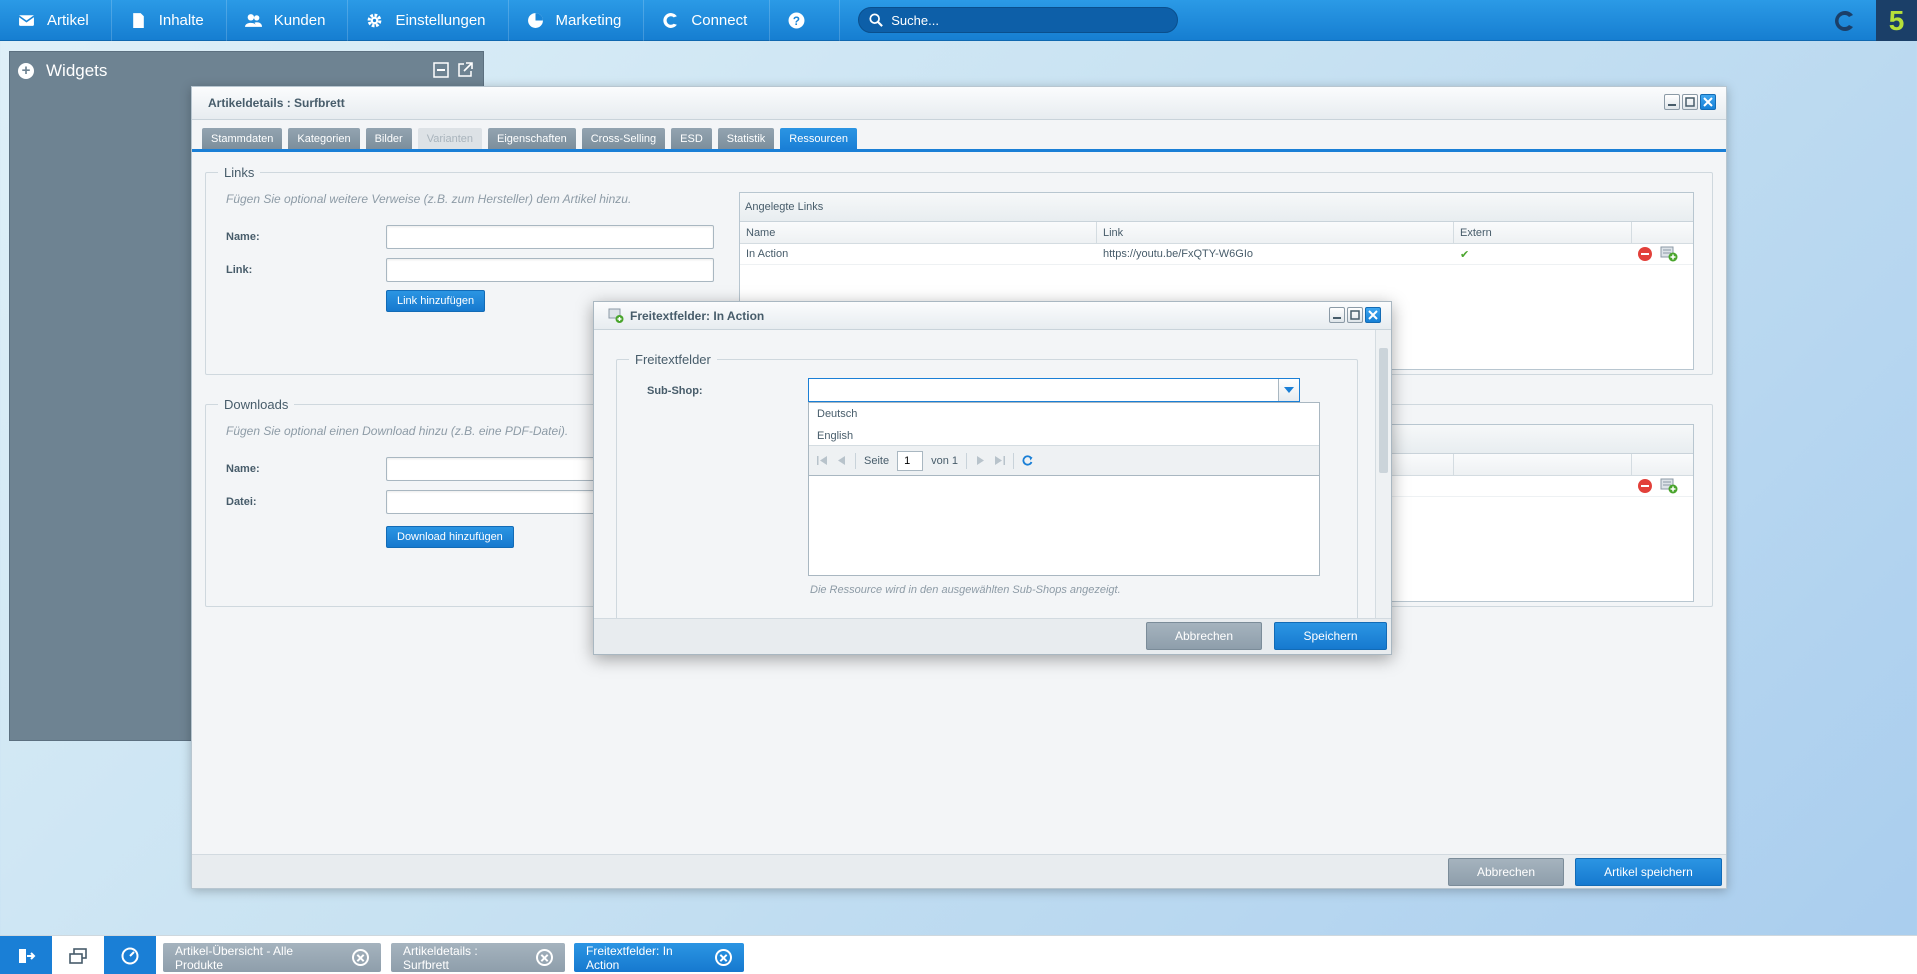 The height and width of the screenshot is (974, 1917). I want to click on menu-help: ?, so click(805, 20).